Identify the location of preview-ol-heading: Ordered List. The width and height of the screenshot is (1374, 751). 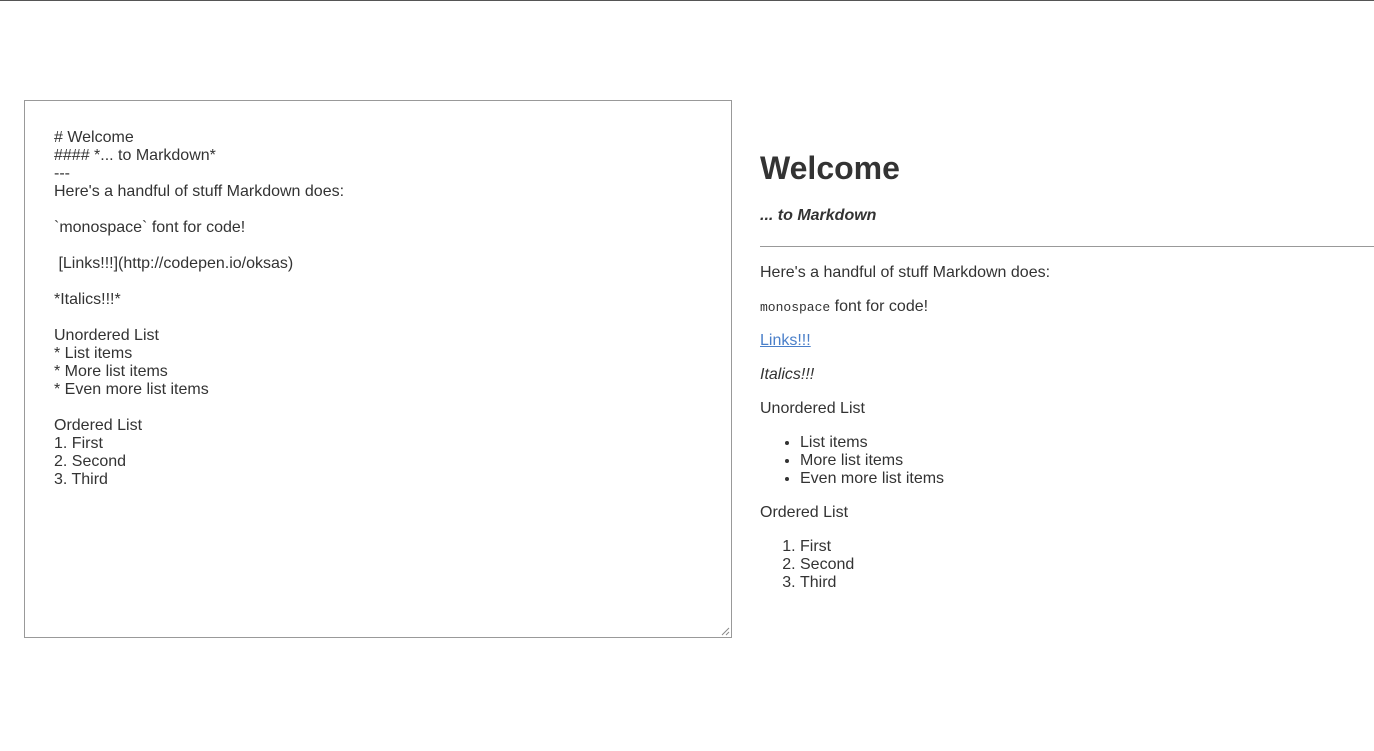
(804, 512).